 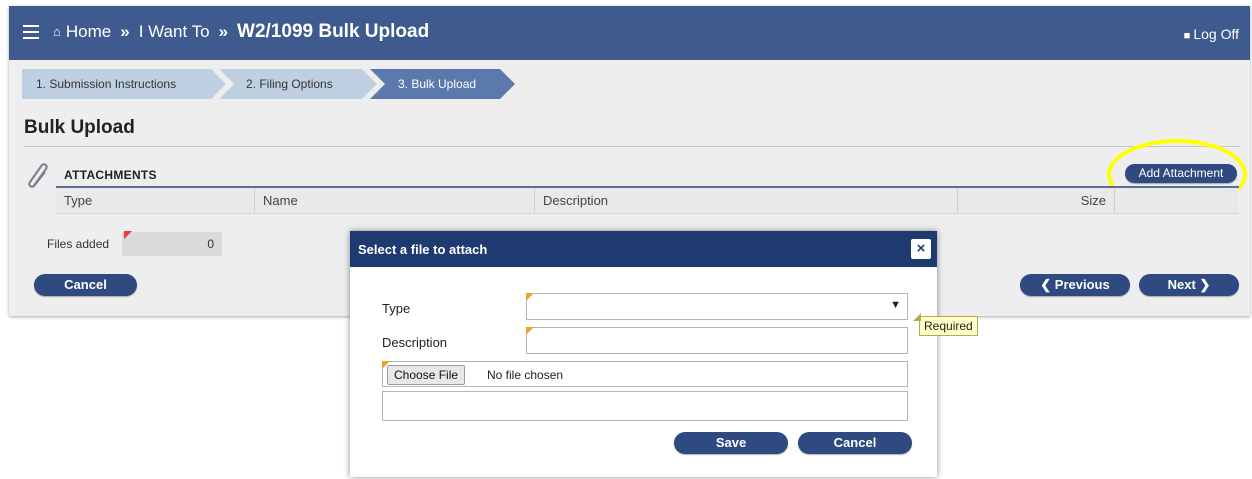 What do you see at coordinates (525, 375) in the screenshot?
I see `file-status: No file chosen` at bounding box center [525, 375].